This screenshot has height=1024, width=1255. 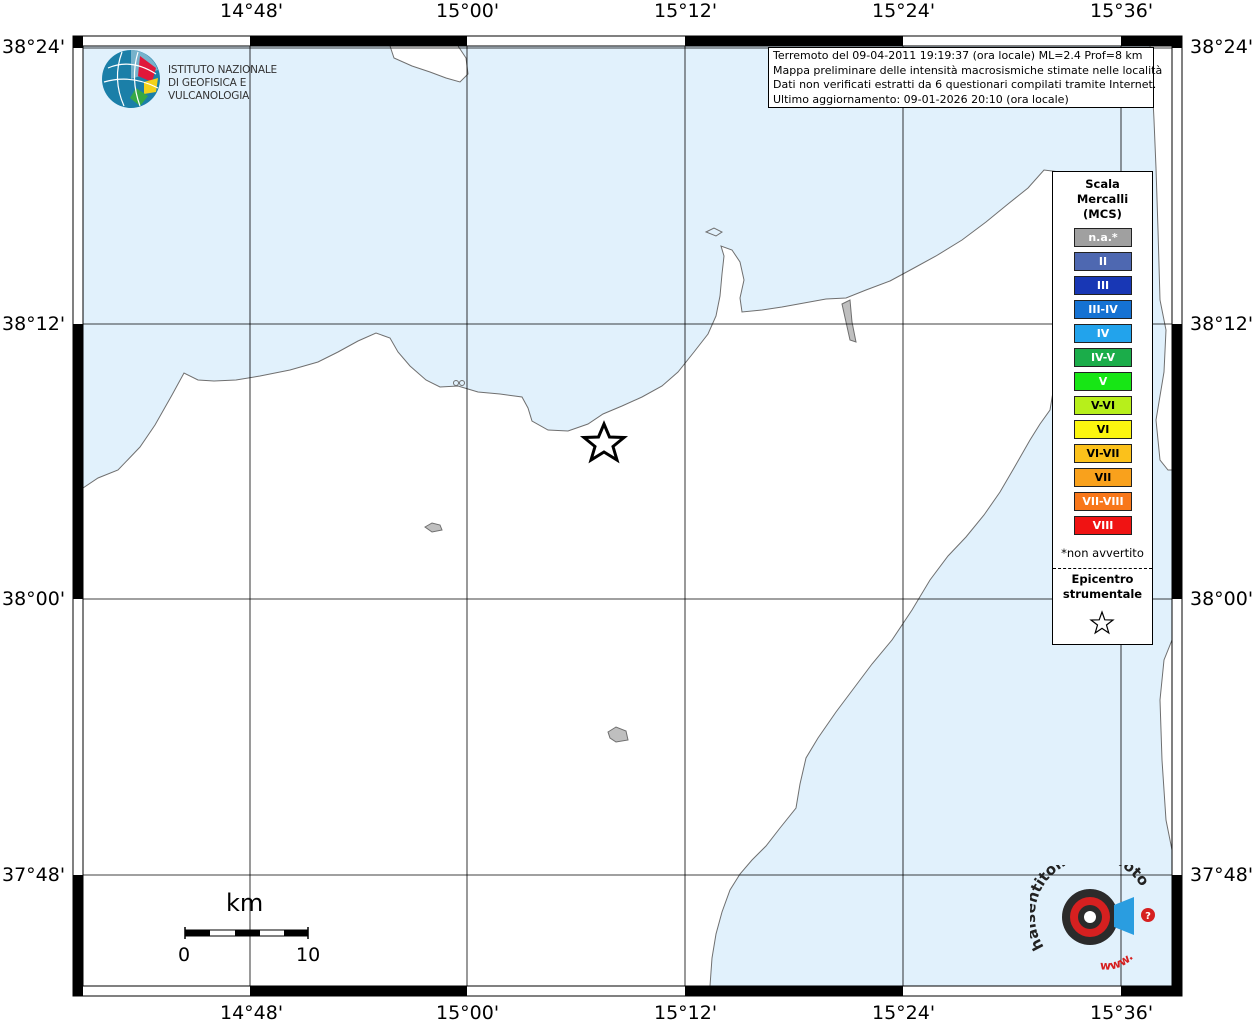 What do you see at coordinates (1222, 875) in the screenshot?
I see `lat-tick-right: 37°48'` at bounding box center [1222, 875].